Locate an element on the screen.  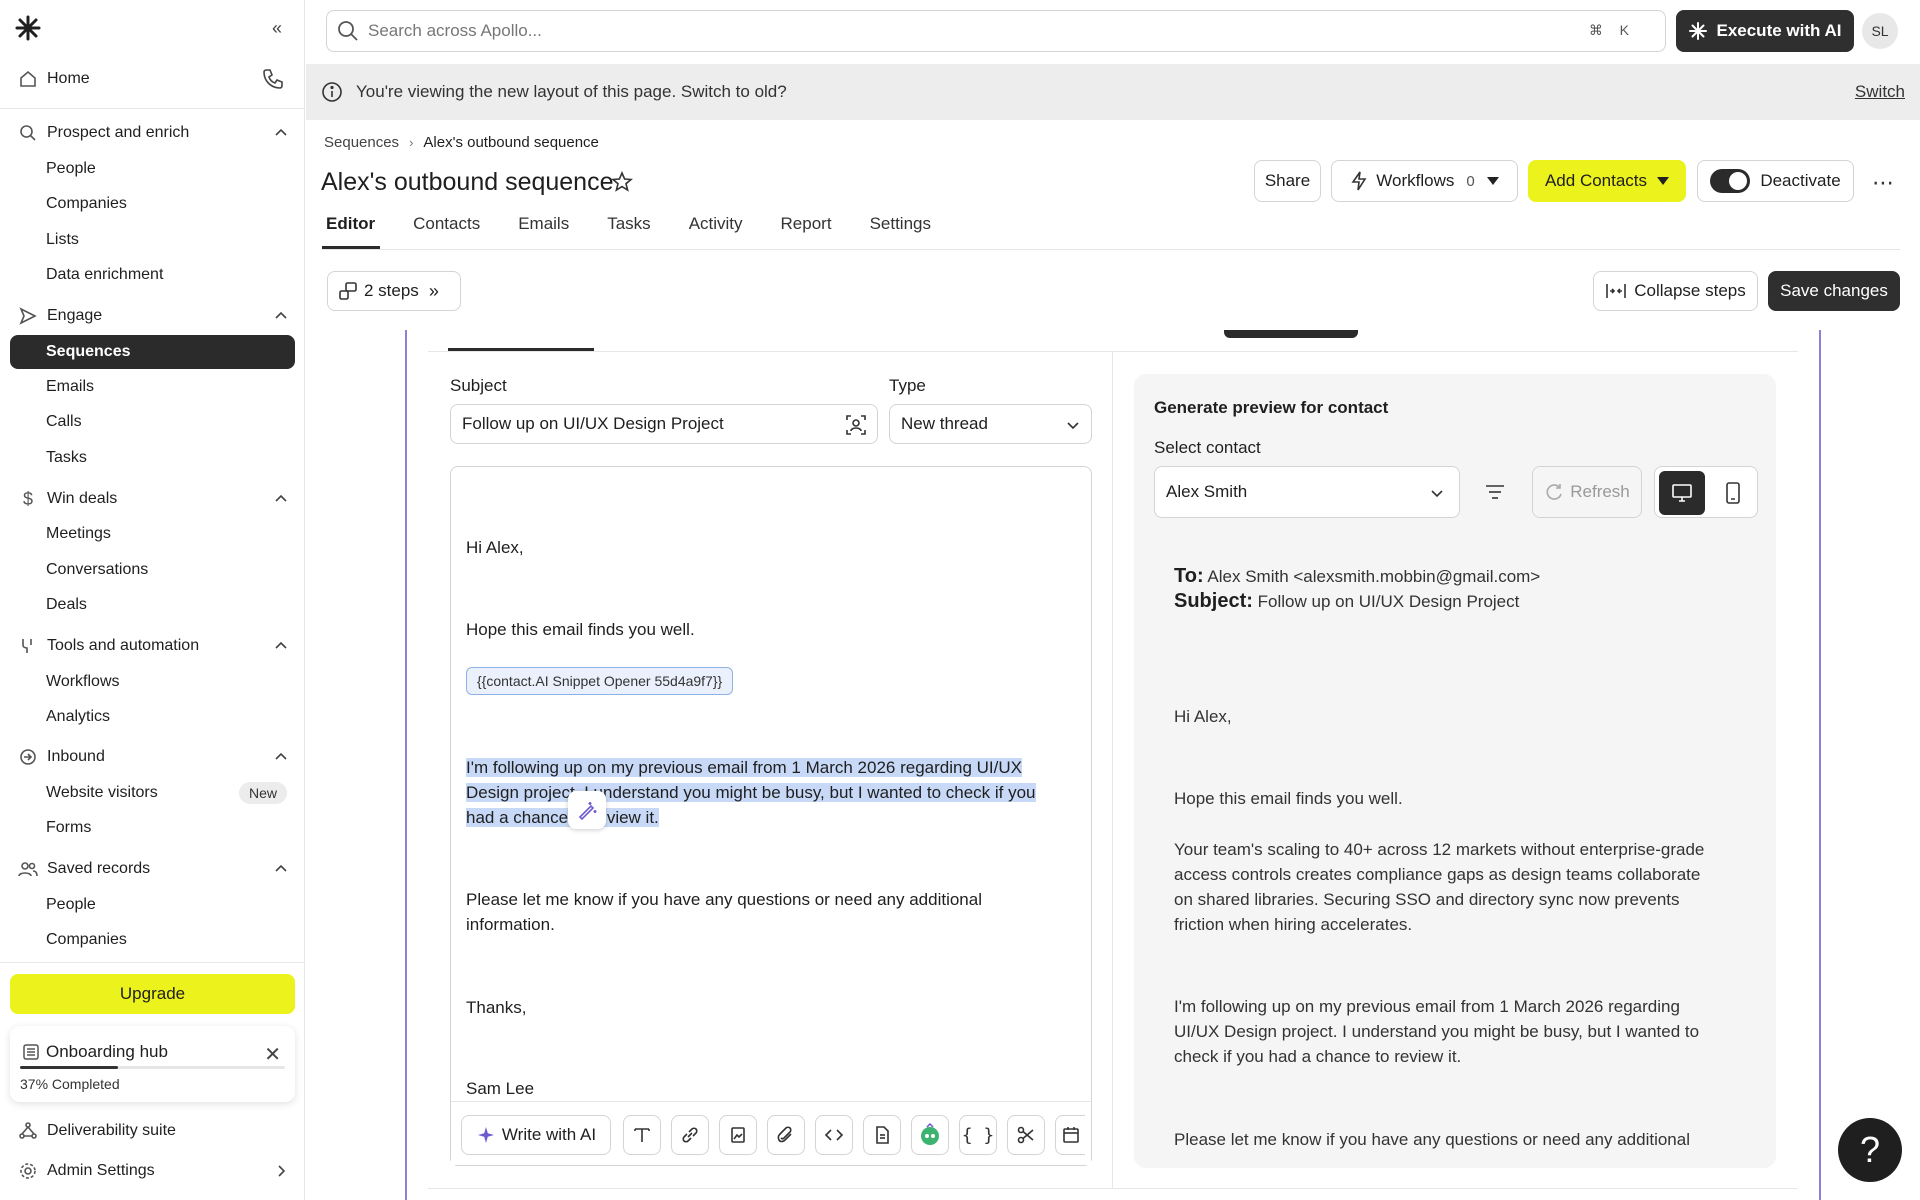
sidebar-item-label: People is located at coordinates (71, 168).